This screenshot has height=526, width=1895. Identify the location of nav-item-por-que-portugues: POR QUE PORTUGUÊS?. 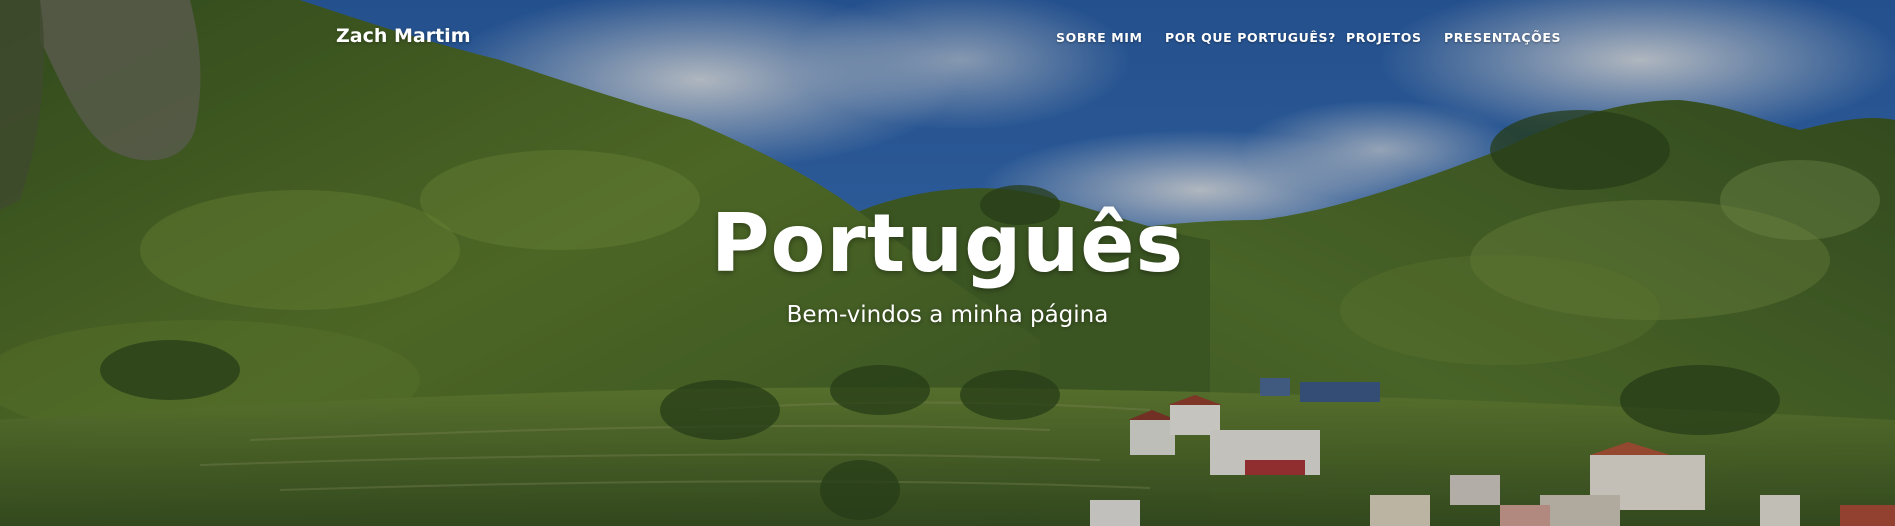
(1250, 37).